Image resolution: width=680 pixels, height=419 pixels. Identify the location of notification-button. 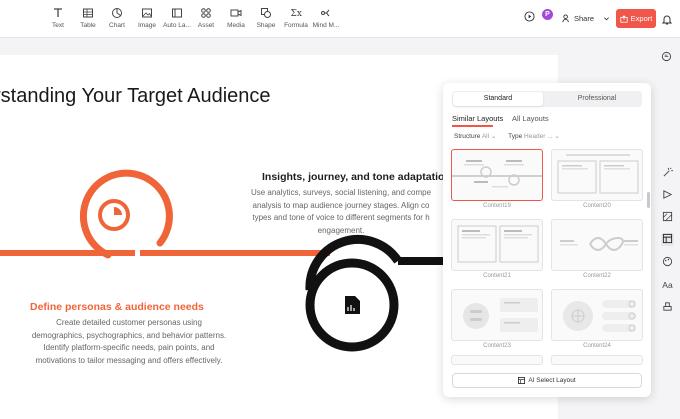
(667, 21).